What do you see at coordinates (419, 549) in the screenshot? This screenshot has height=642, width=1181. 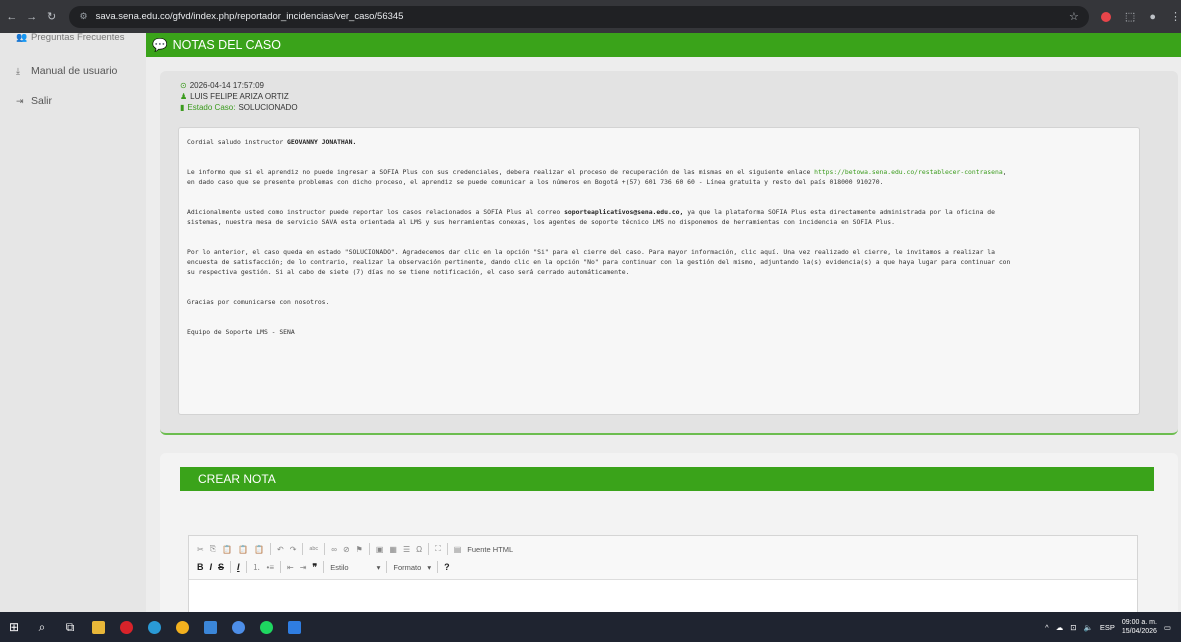 I see `special-char-icon: Ω` at bounding box center [419, 549].